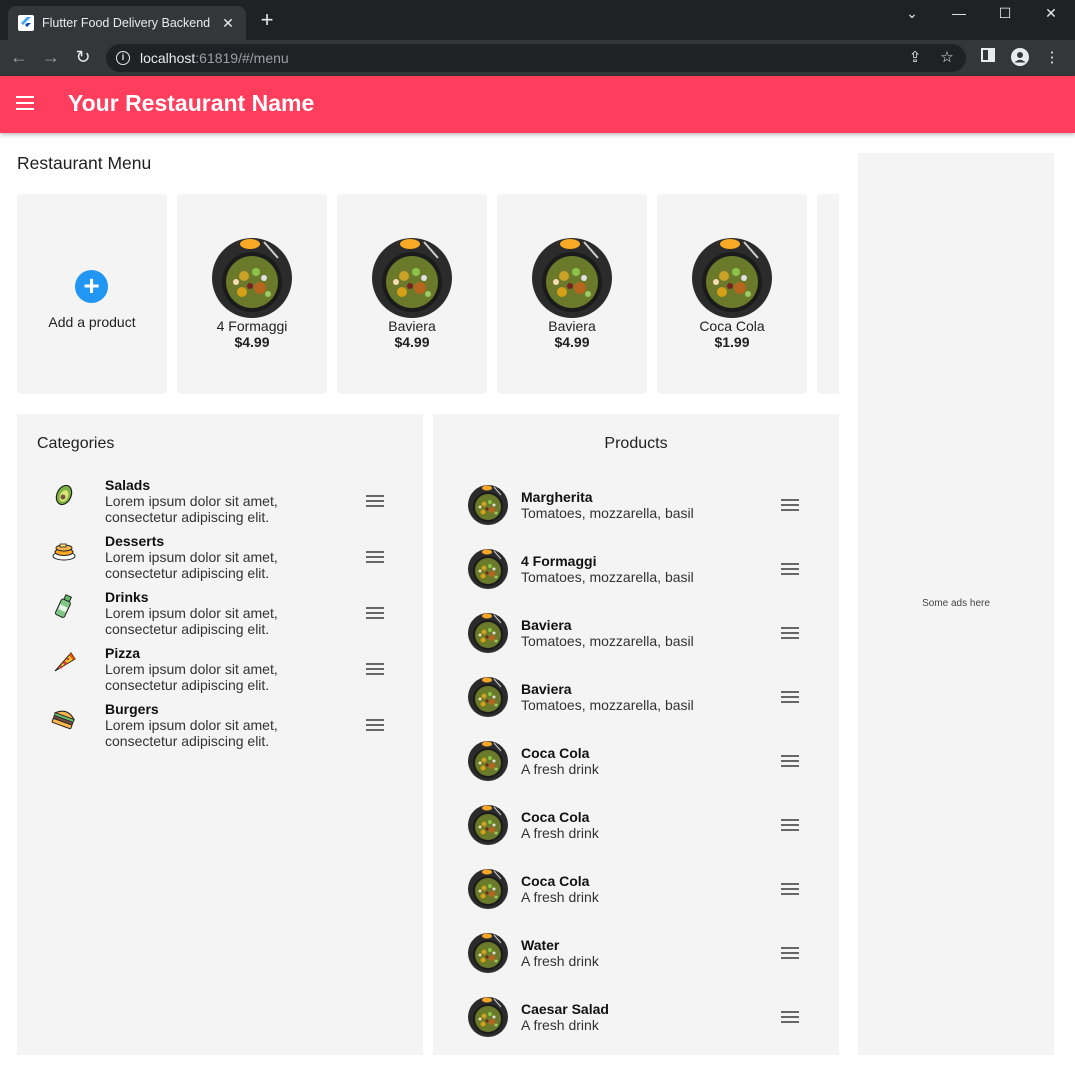 The image size is (1075, 1075). Describe the element at coordinates (267, 20) in the screenshot. I see `new-tab-icon: +` at that location.